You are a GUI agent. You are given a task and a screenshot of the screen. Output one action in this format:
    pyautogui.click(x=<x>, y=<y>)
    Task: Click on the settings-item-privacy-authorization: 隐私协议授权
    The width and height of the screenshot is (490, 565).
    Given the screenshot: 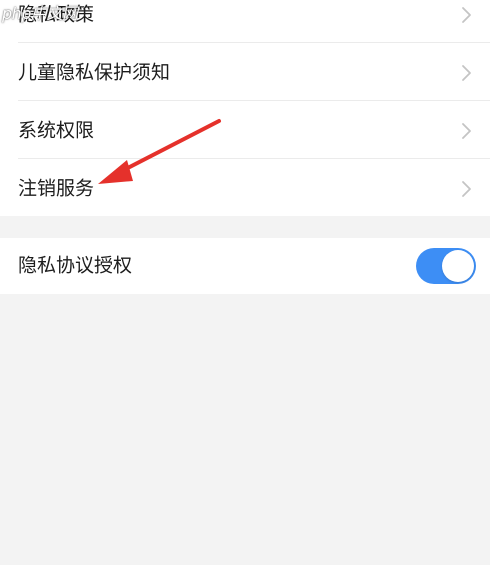 What is the action you would take?
    pyautogui.click(x=245, y=266)
    